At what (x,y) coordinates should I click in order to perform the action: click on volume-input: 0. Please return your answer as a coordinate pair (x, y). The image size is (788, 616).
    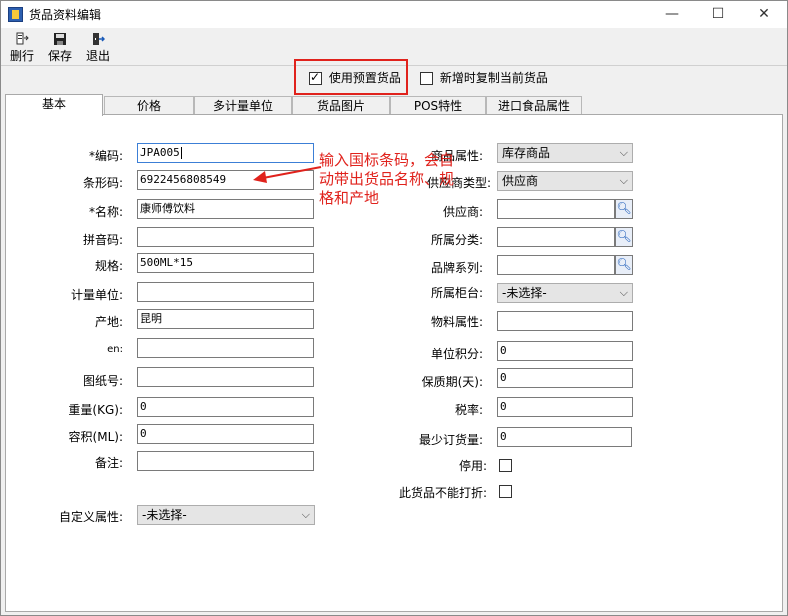
    Looking at the image, I should click on (225, 434).